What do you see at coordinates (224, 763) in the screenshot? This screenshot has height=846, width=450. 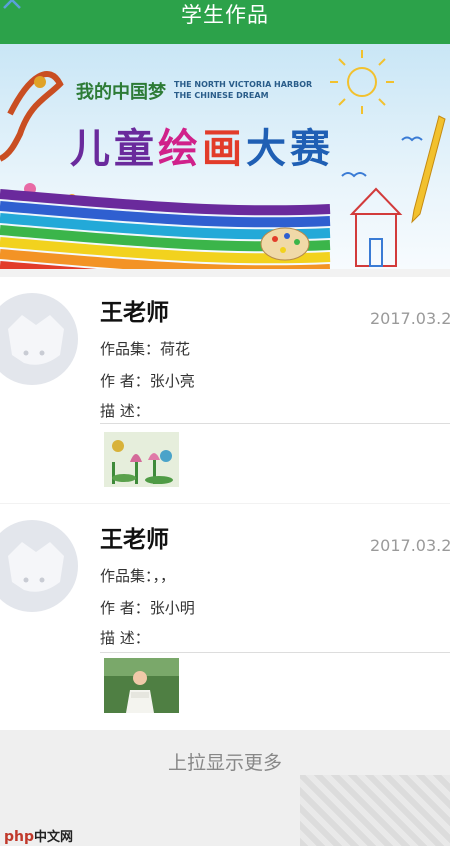 I see `load-more-label: 上拉显示更多` at bounding box center [224, 763].